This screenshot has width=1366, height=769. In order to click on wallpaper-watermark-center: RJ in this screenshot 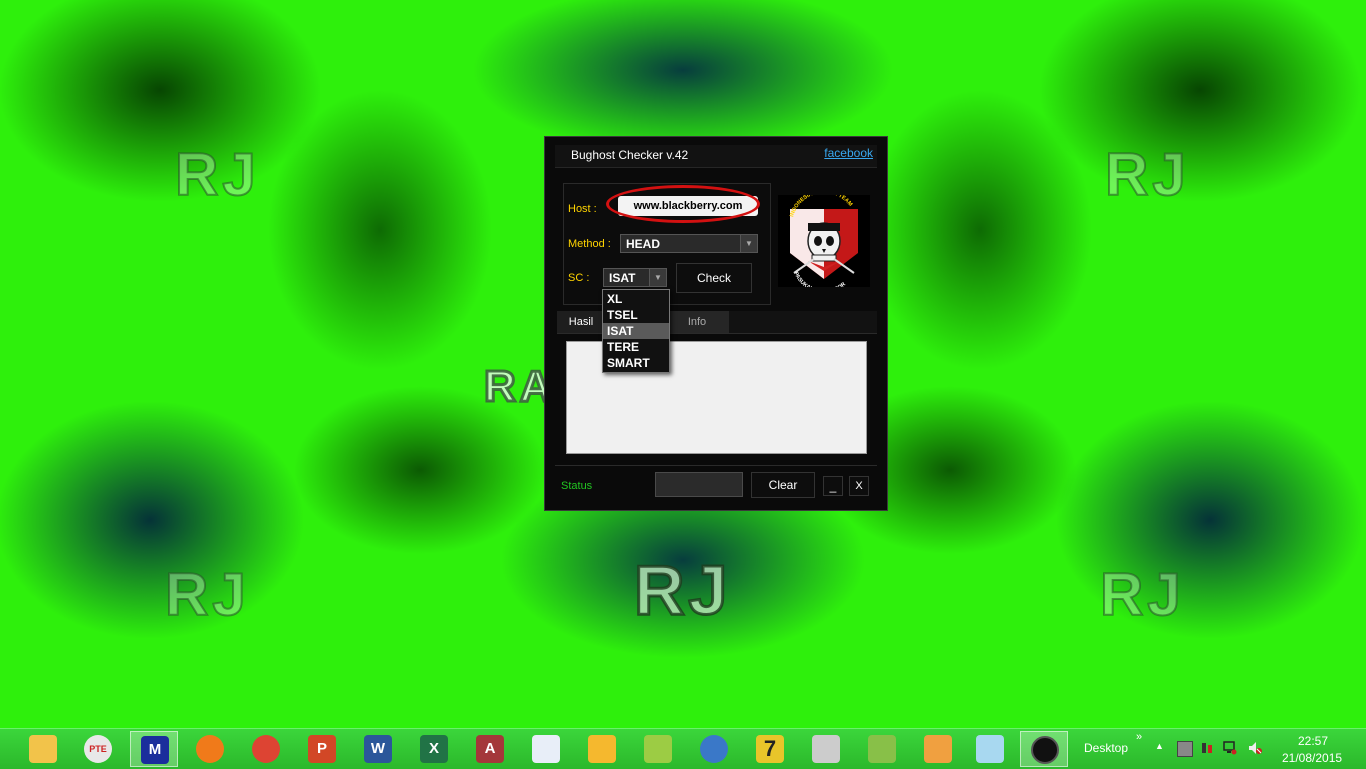, I will do `click(682, 590)`.